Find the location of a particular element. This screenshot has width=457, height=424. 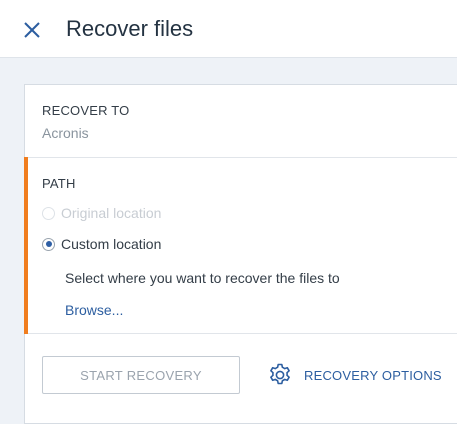

radio-original-location: Original location is located at coordinates (101, 213).